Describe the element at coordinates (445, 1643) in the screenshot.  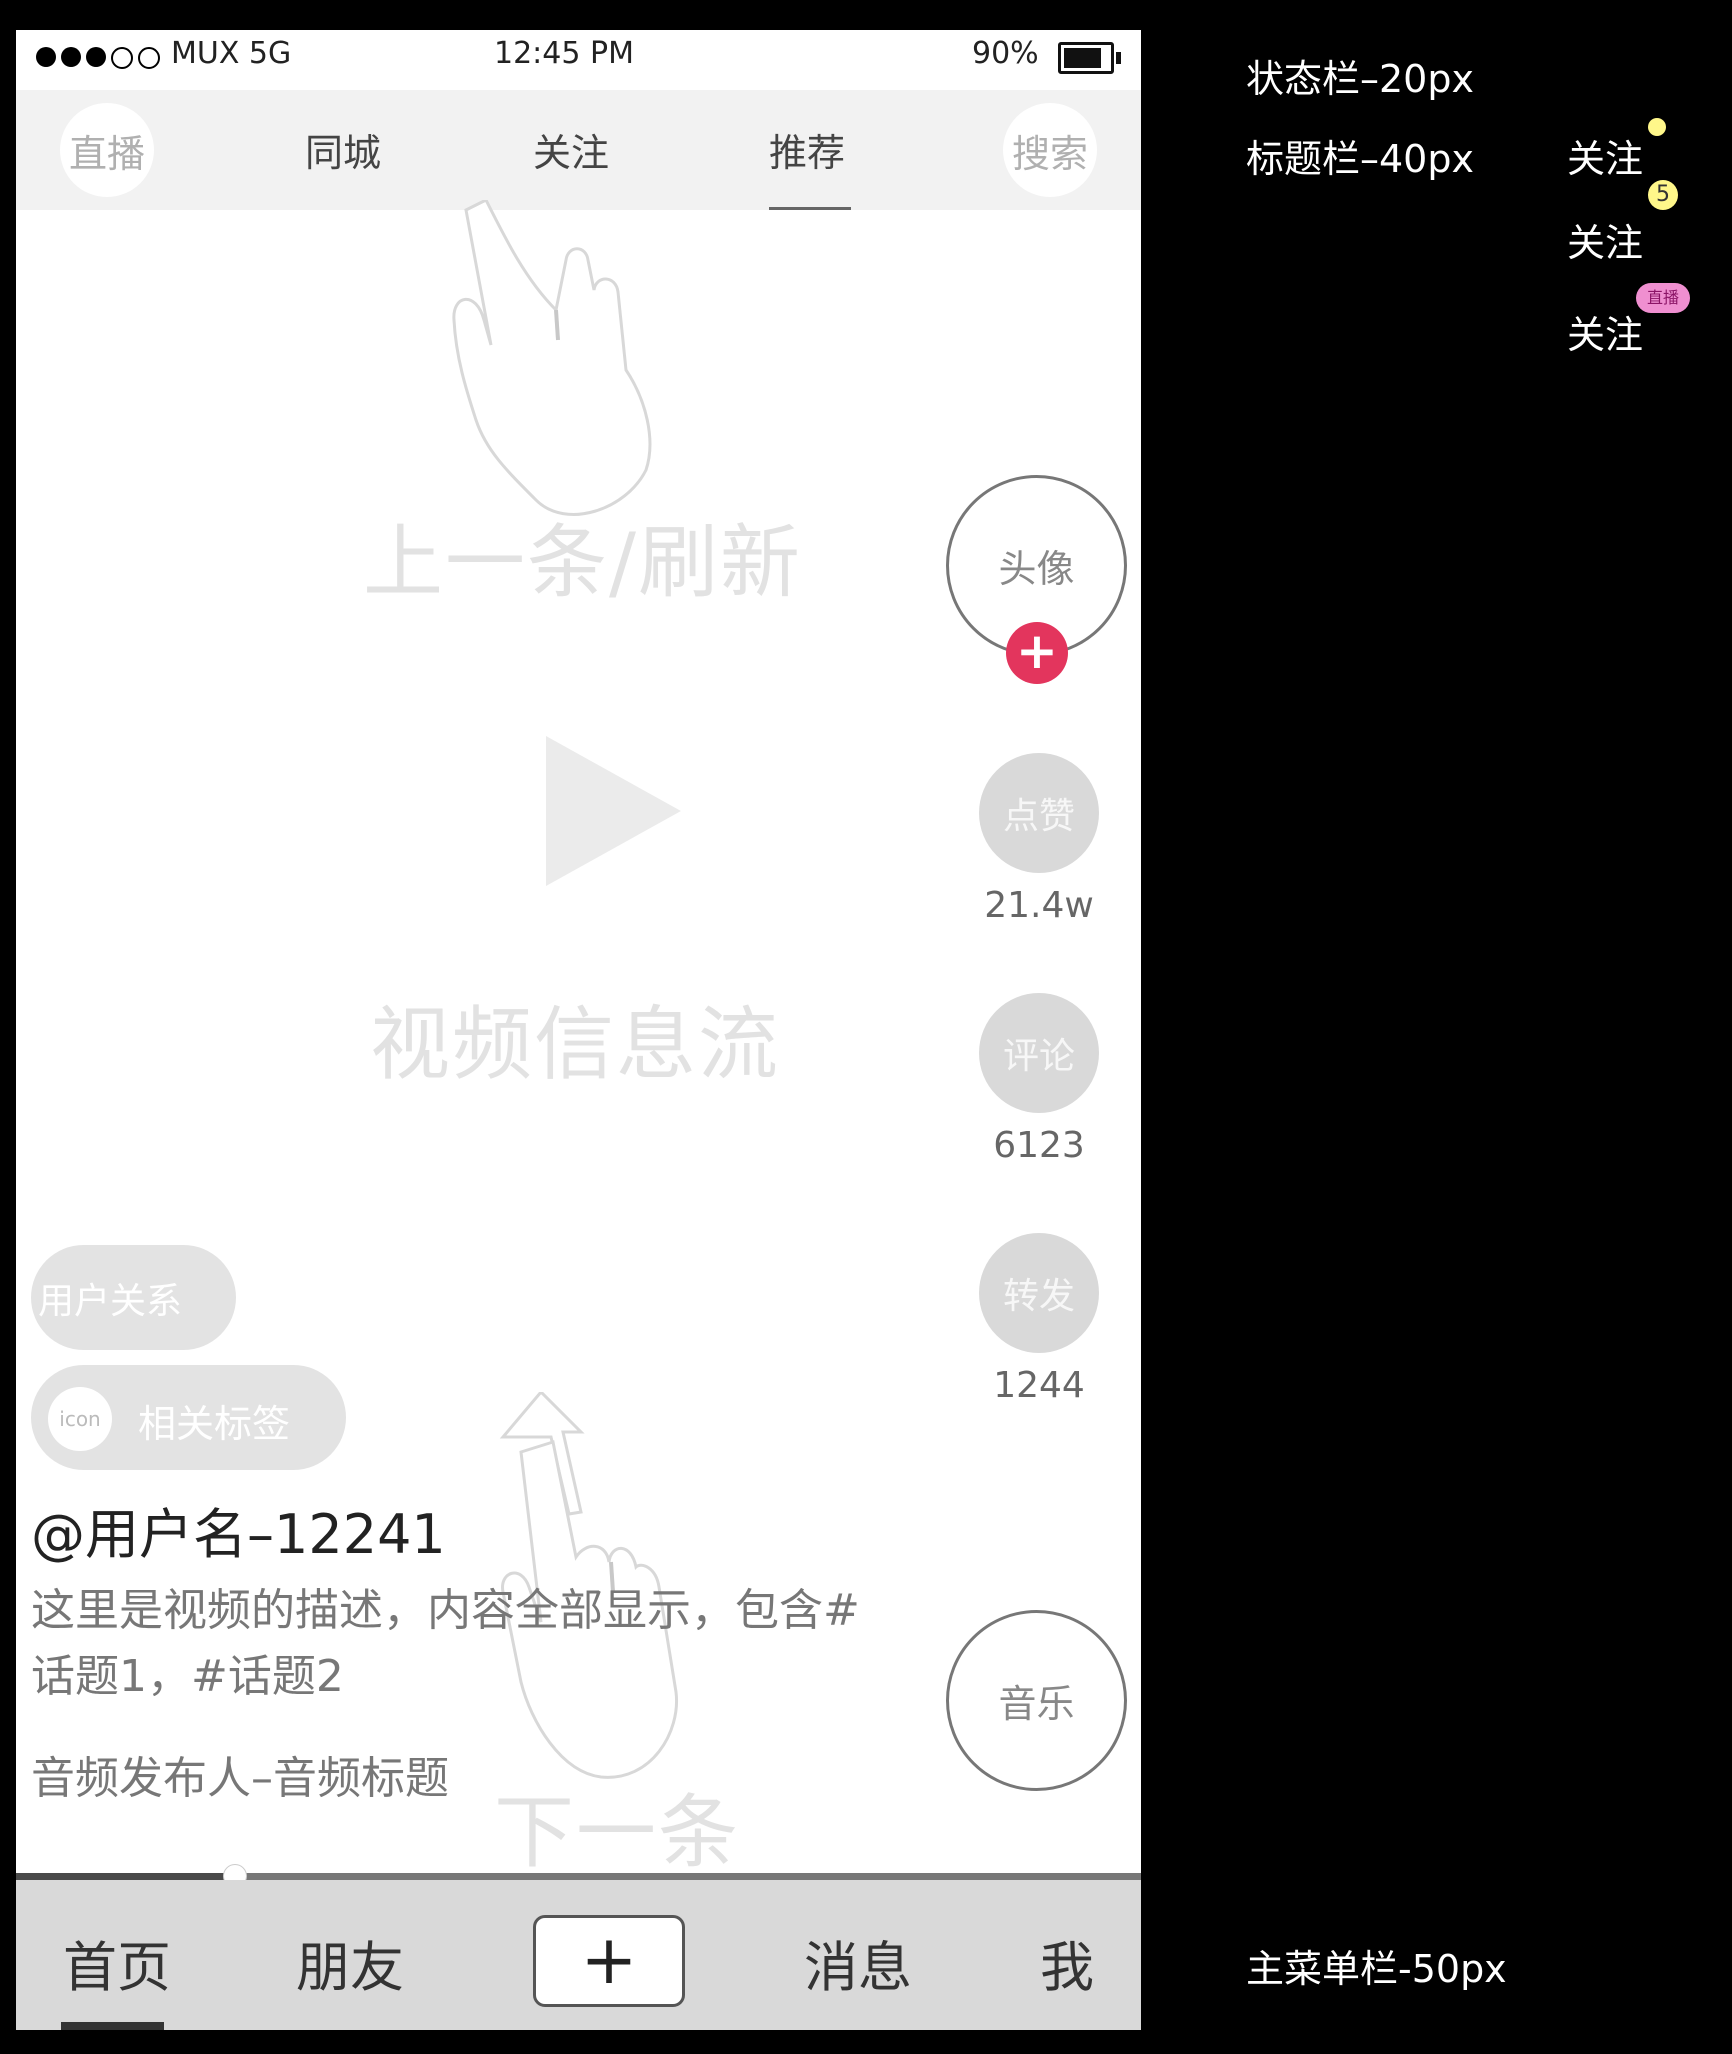
I see `video-description: 这里是视频的描述，内容全部显示，包含#话题1，#话题2` at that location.